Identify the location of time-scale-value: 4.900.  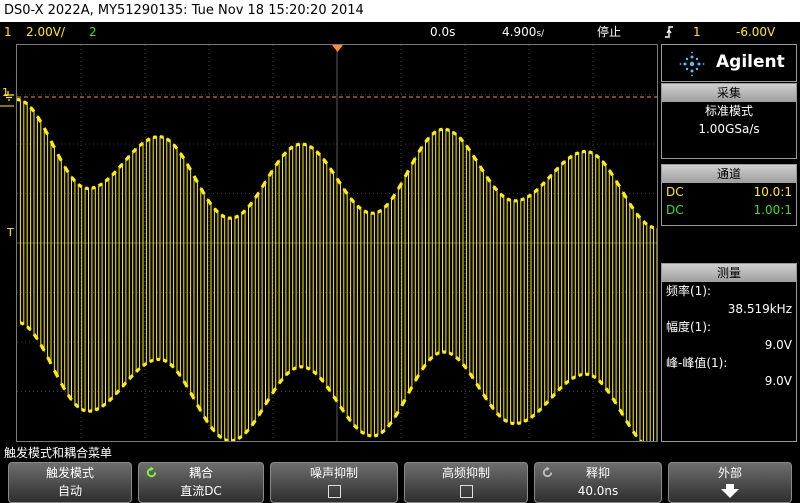
(519, 32).